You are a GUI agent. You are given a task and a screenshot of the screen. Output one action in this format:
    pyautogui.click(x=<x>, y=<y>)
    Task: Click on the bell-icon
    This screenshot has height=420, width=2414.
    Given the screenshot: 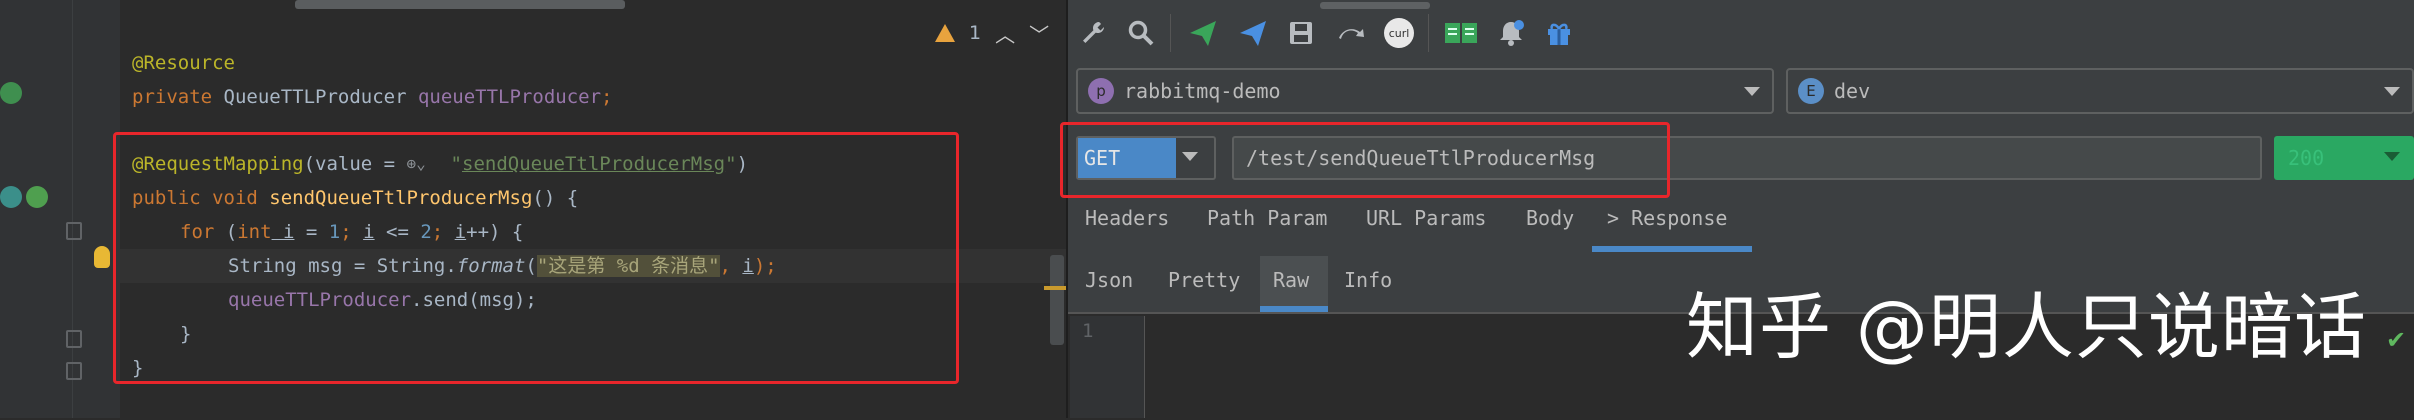 What is the action you would take?
    pyautogui.click(x=1511, y=33)
    